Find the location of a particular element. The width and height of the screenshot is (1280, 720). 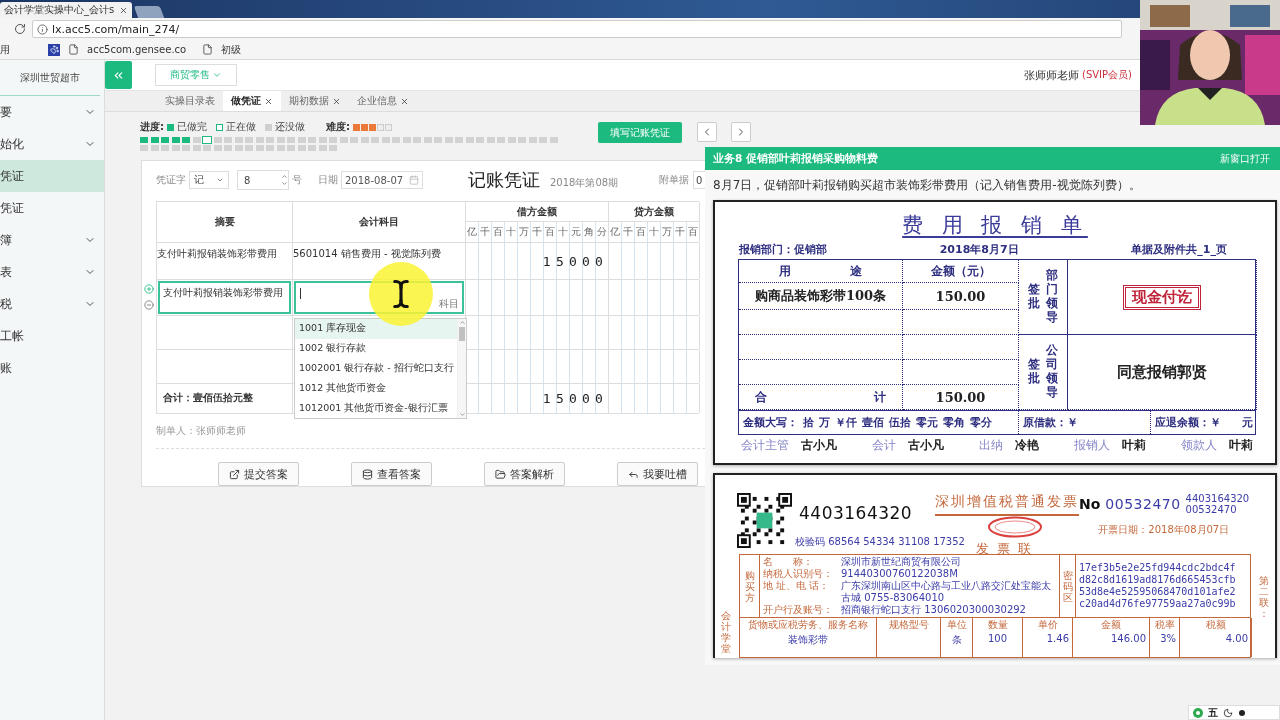

action-button: 查看答案 is located at coordinates (391, 474).